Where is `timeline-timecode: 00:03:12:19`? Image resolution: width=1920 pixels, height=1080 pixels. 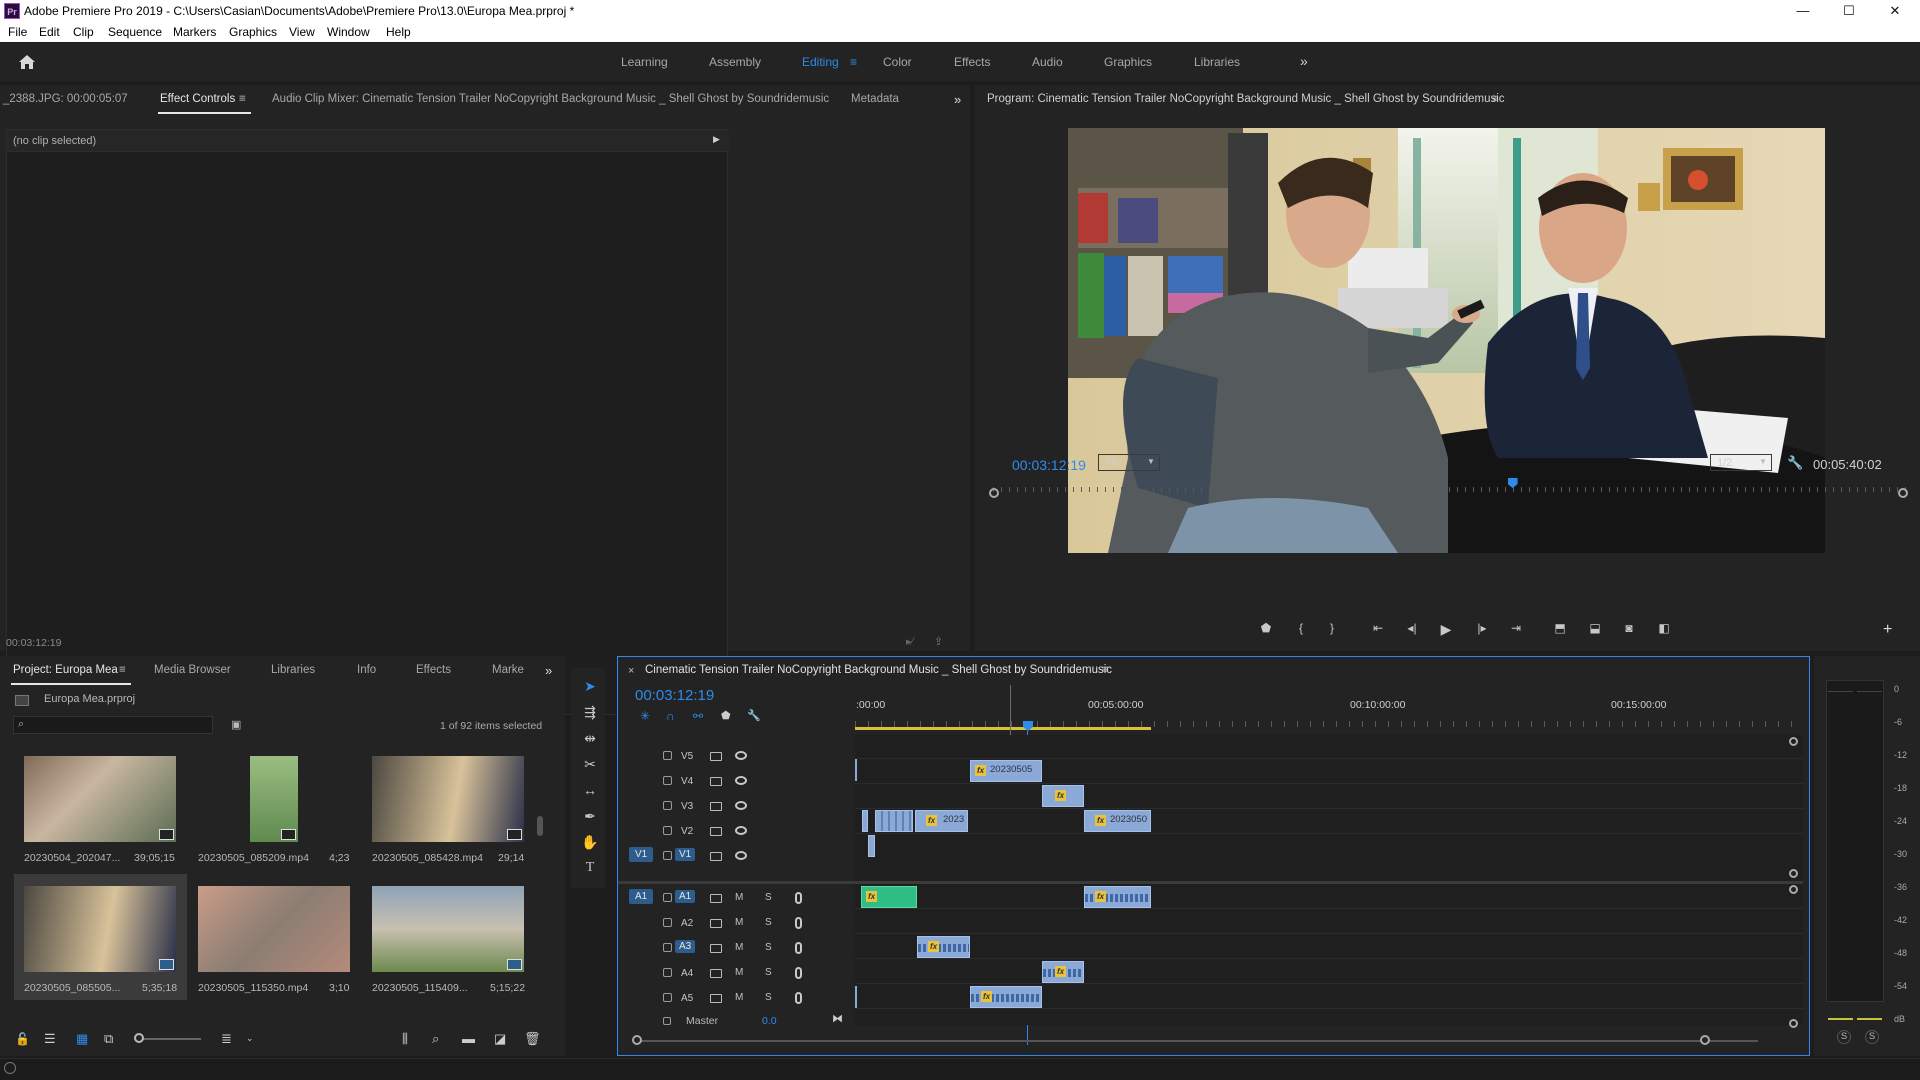 timeline-timecode: 00:03:12:19 is located at coordinates (674, 695).